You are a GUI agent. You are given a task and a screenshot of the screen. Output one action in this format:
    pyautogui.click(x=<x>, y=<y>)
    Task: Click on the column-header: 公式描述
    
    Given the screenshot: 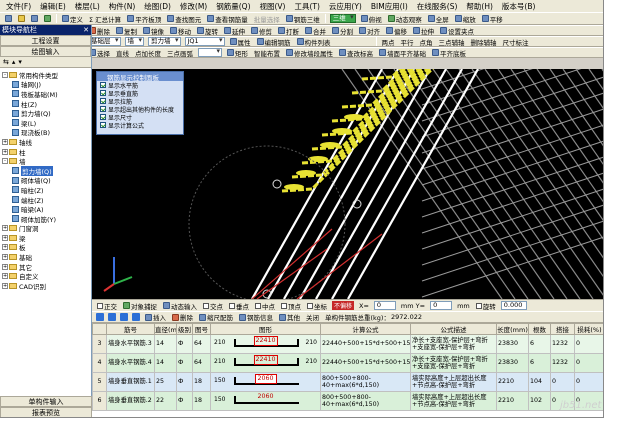 What is the action you would take?
    pyautogui.click(x=453, y=329)
    